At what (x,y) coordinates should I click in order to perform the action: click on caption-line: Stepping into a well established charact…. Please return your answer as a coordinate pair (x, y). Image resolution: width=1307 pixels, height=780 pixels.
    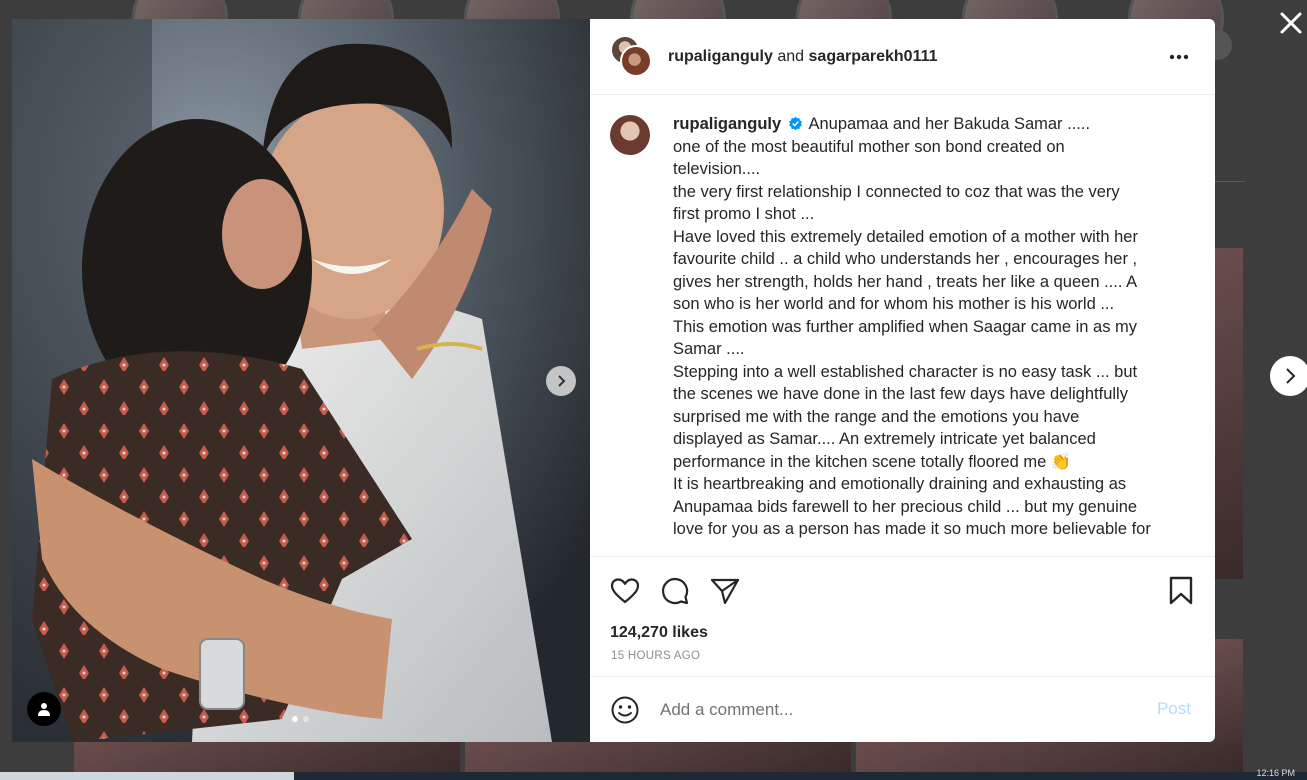
    Looking at the image, I should click on (905, 371).